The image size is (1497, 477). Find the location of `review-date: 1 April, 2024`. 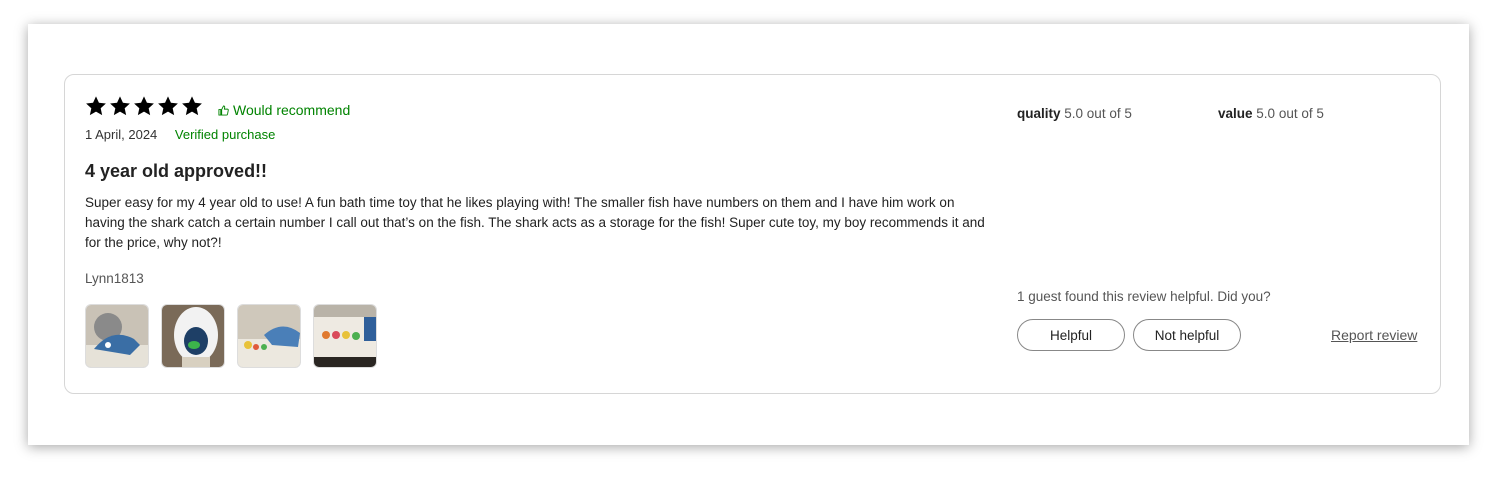

review-date: 1 April, 2024 is located at coordinates (121, 134).